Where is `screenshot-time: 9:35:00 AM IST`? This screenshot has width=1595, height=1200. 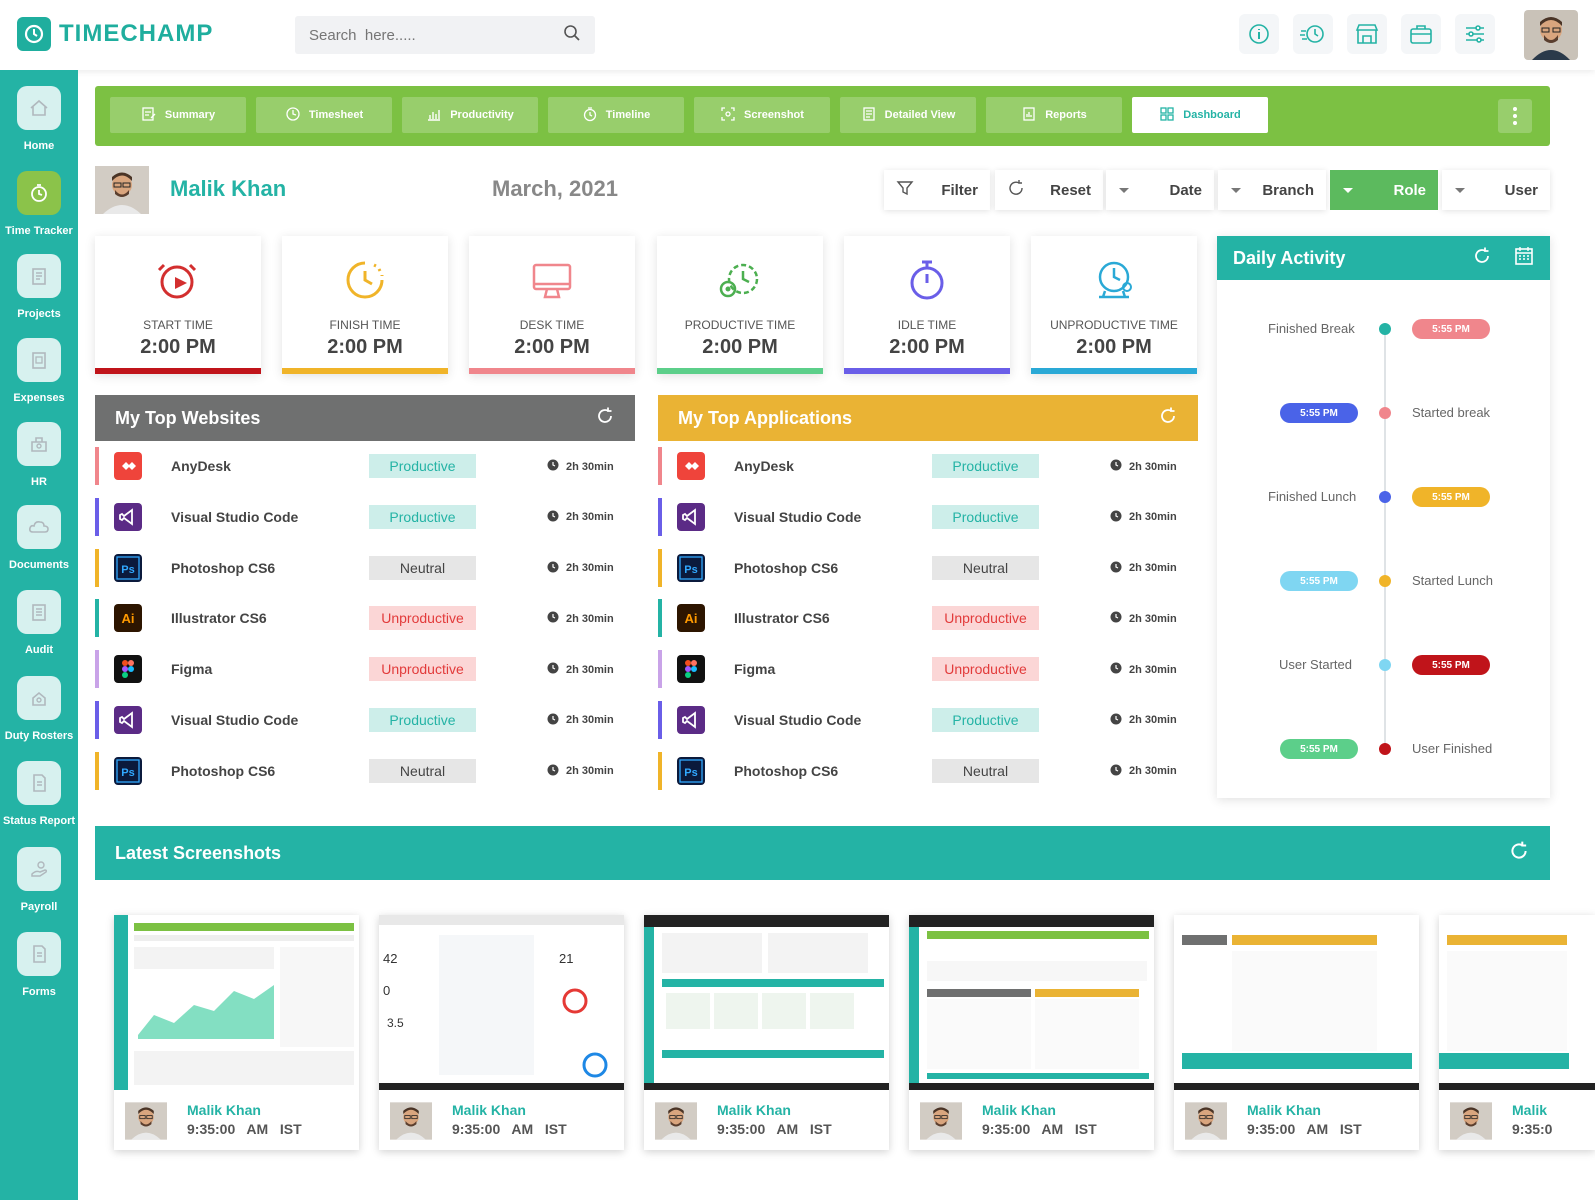
screenshot-time: 9:35:00 AM IST is located at coordinates (1039, 1129).